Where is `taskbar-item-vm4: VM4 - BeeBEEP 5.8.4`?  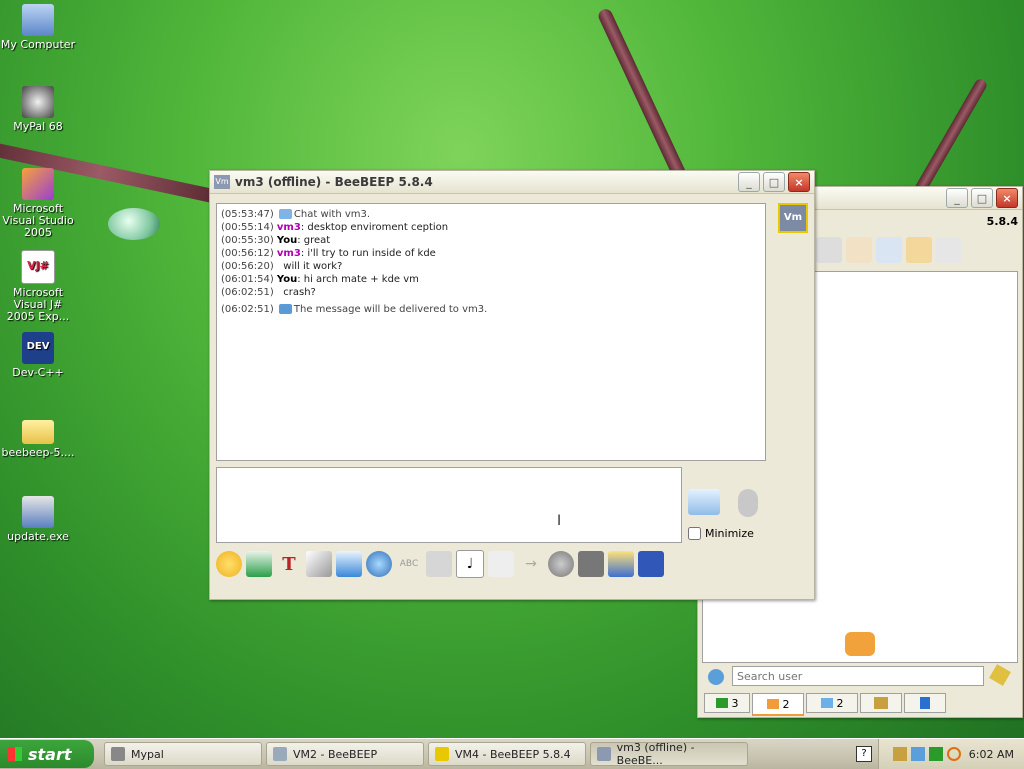
taskbar-item-vm4: VM4 - BeeBEEP 5.8.4 is located at coordinates (507, 754).